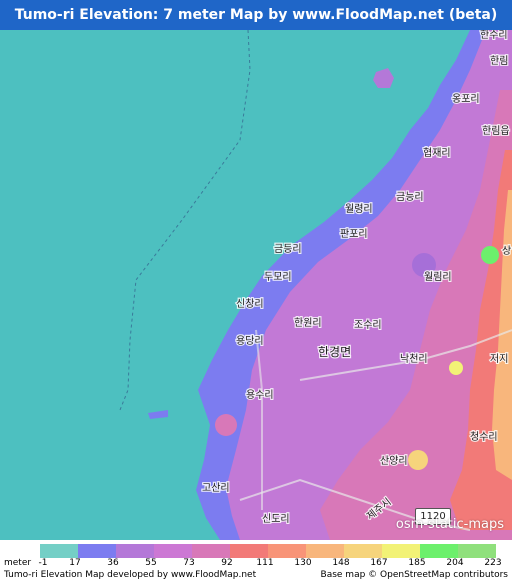 Image resolution: width=512 pixels, height=582 pixels. Describe the element at coordinates (368, 325) in the screenshot. I see `place-label: 조수리` at that location.